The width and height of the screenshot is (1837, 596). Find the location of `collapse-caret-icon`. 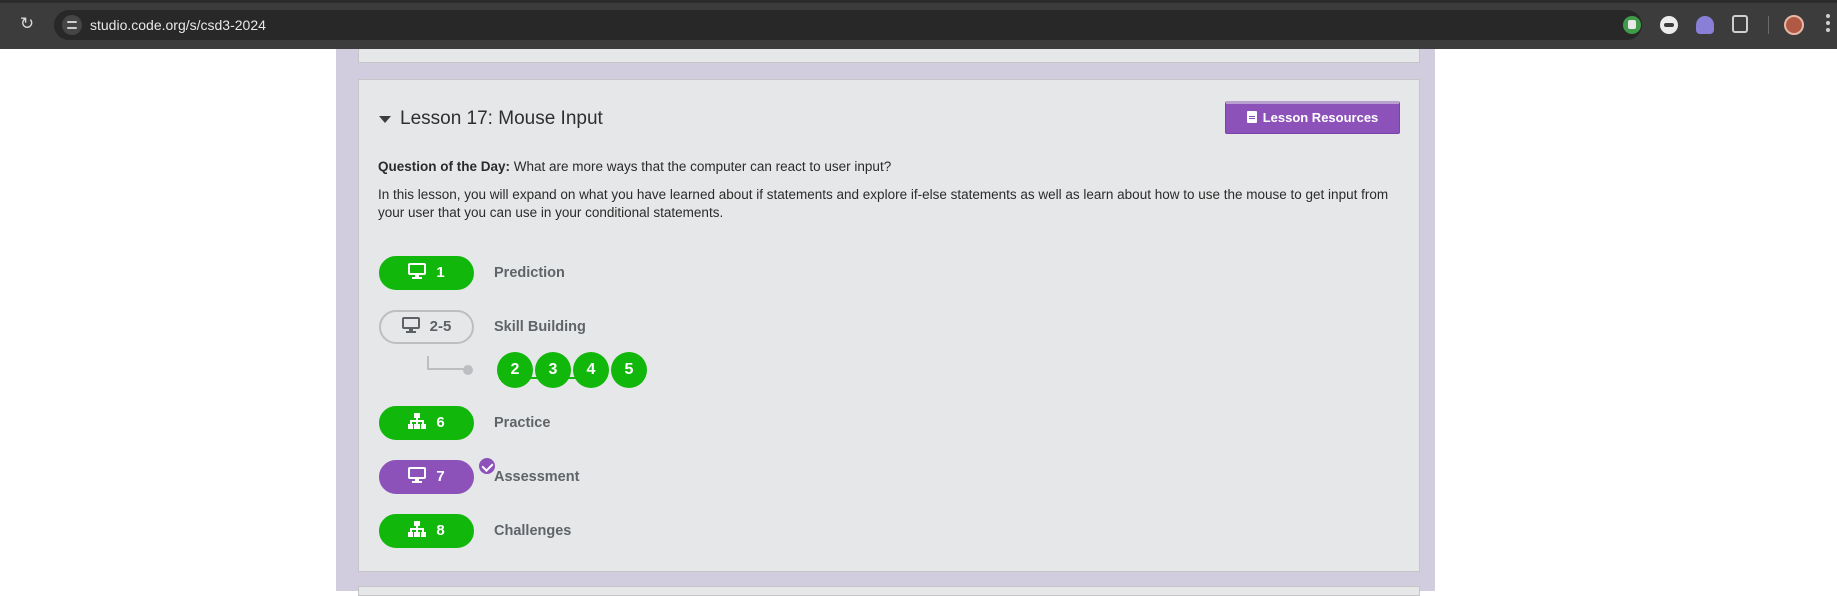

collapse-caret-icon is located at coordinates (385, 119).